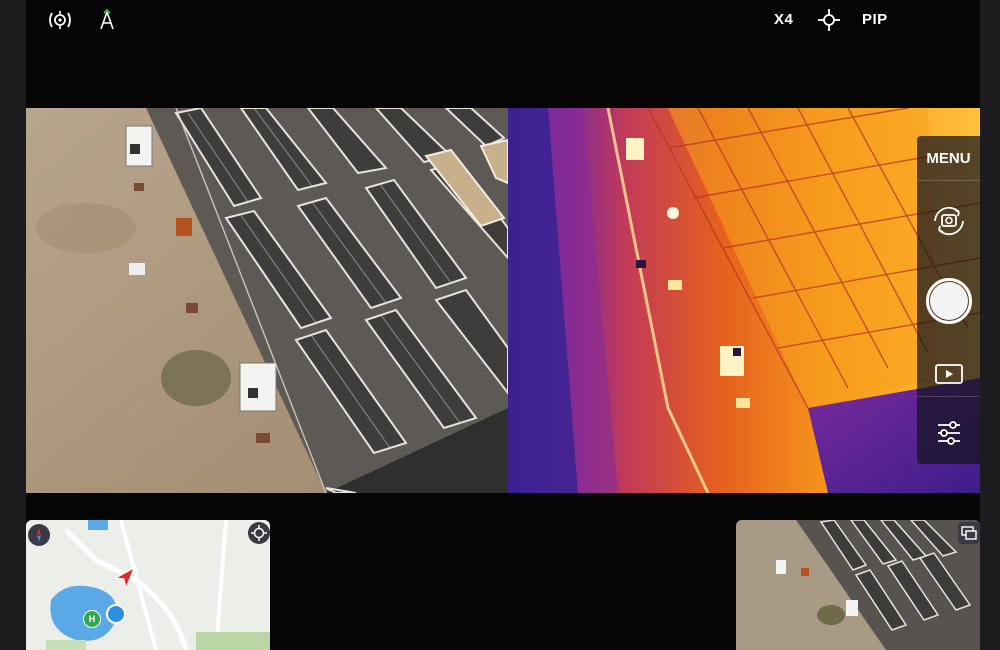  I want to click on shutter-button, so click(948, 301).